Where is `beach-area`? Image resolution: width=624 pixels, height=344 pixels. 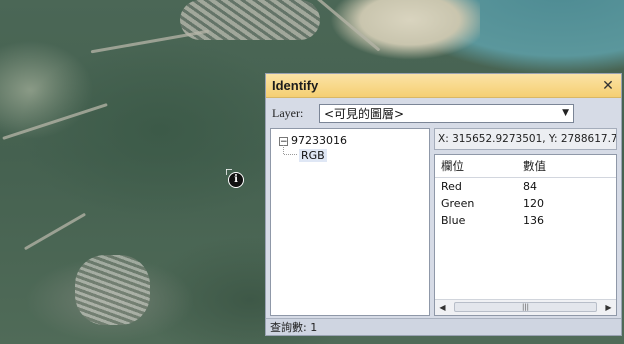 beach-area is located at coordinates (405, 35).